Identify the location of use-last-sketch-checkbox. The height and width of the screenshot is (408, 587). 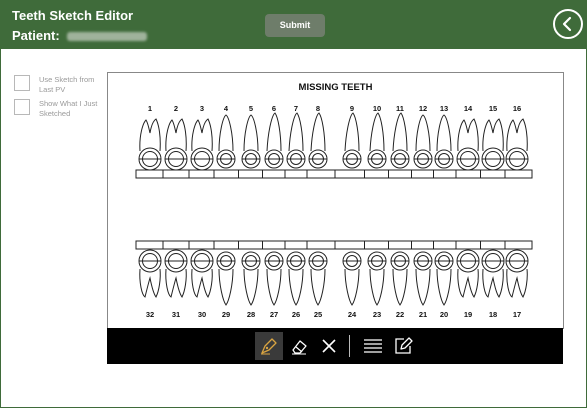
(22, 83).